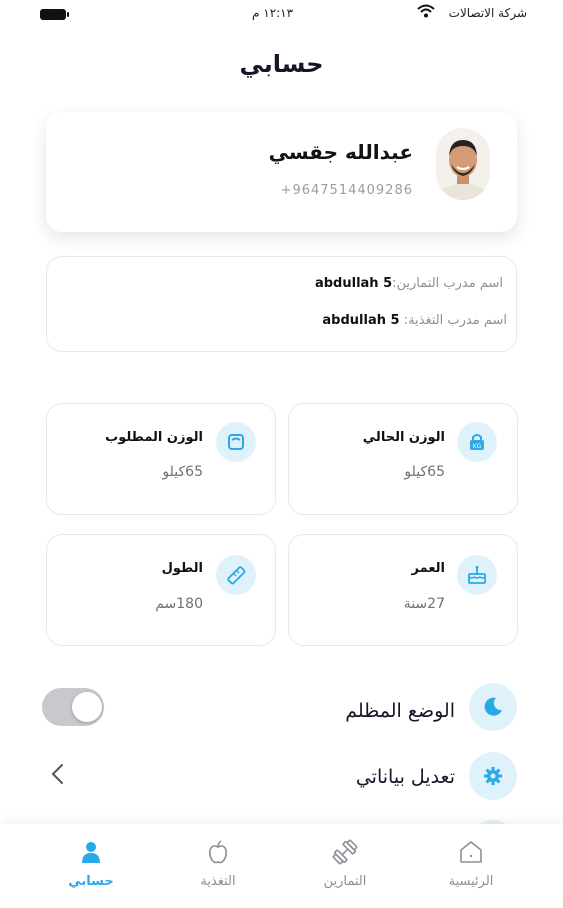 Image resolution: width=563 pixels, height=908 pixels. I want to click on apple-icon, so click(218, 852).